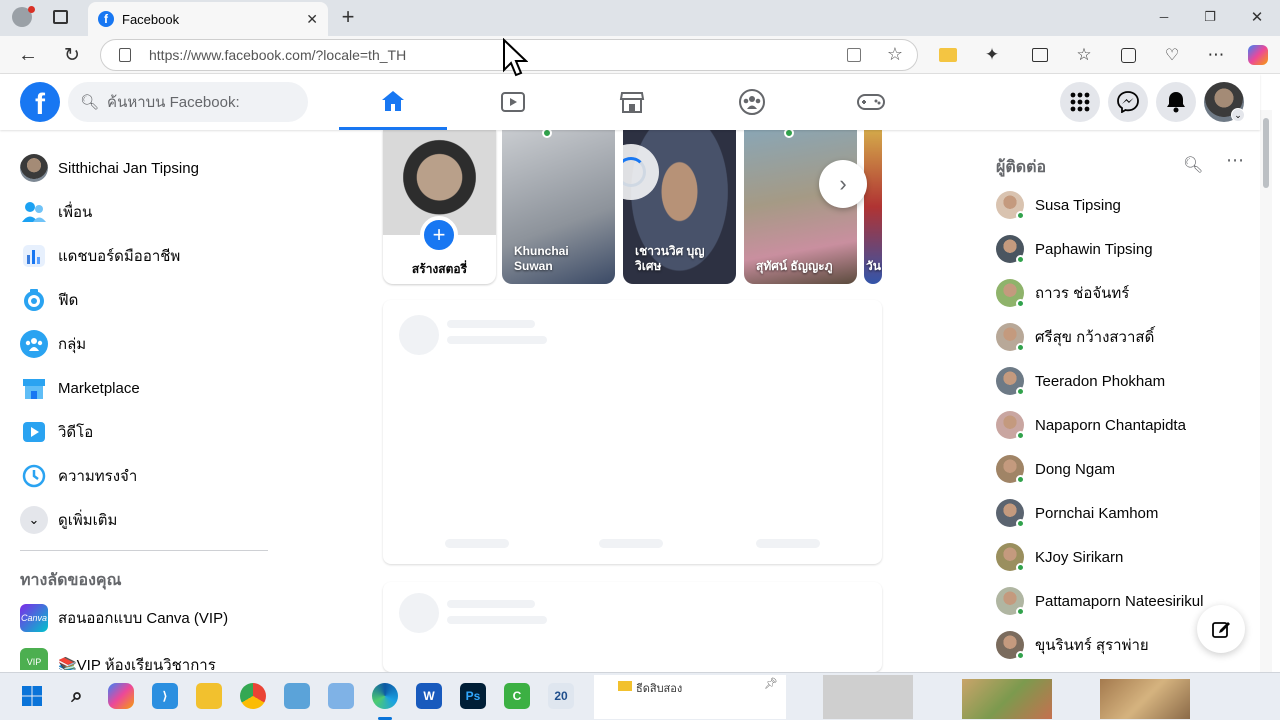  Describe the element at coordinates (1210, 17) in the screenshot. I see `restore-button: ❐` at that location.